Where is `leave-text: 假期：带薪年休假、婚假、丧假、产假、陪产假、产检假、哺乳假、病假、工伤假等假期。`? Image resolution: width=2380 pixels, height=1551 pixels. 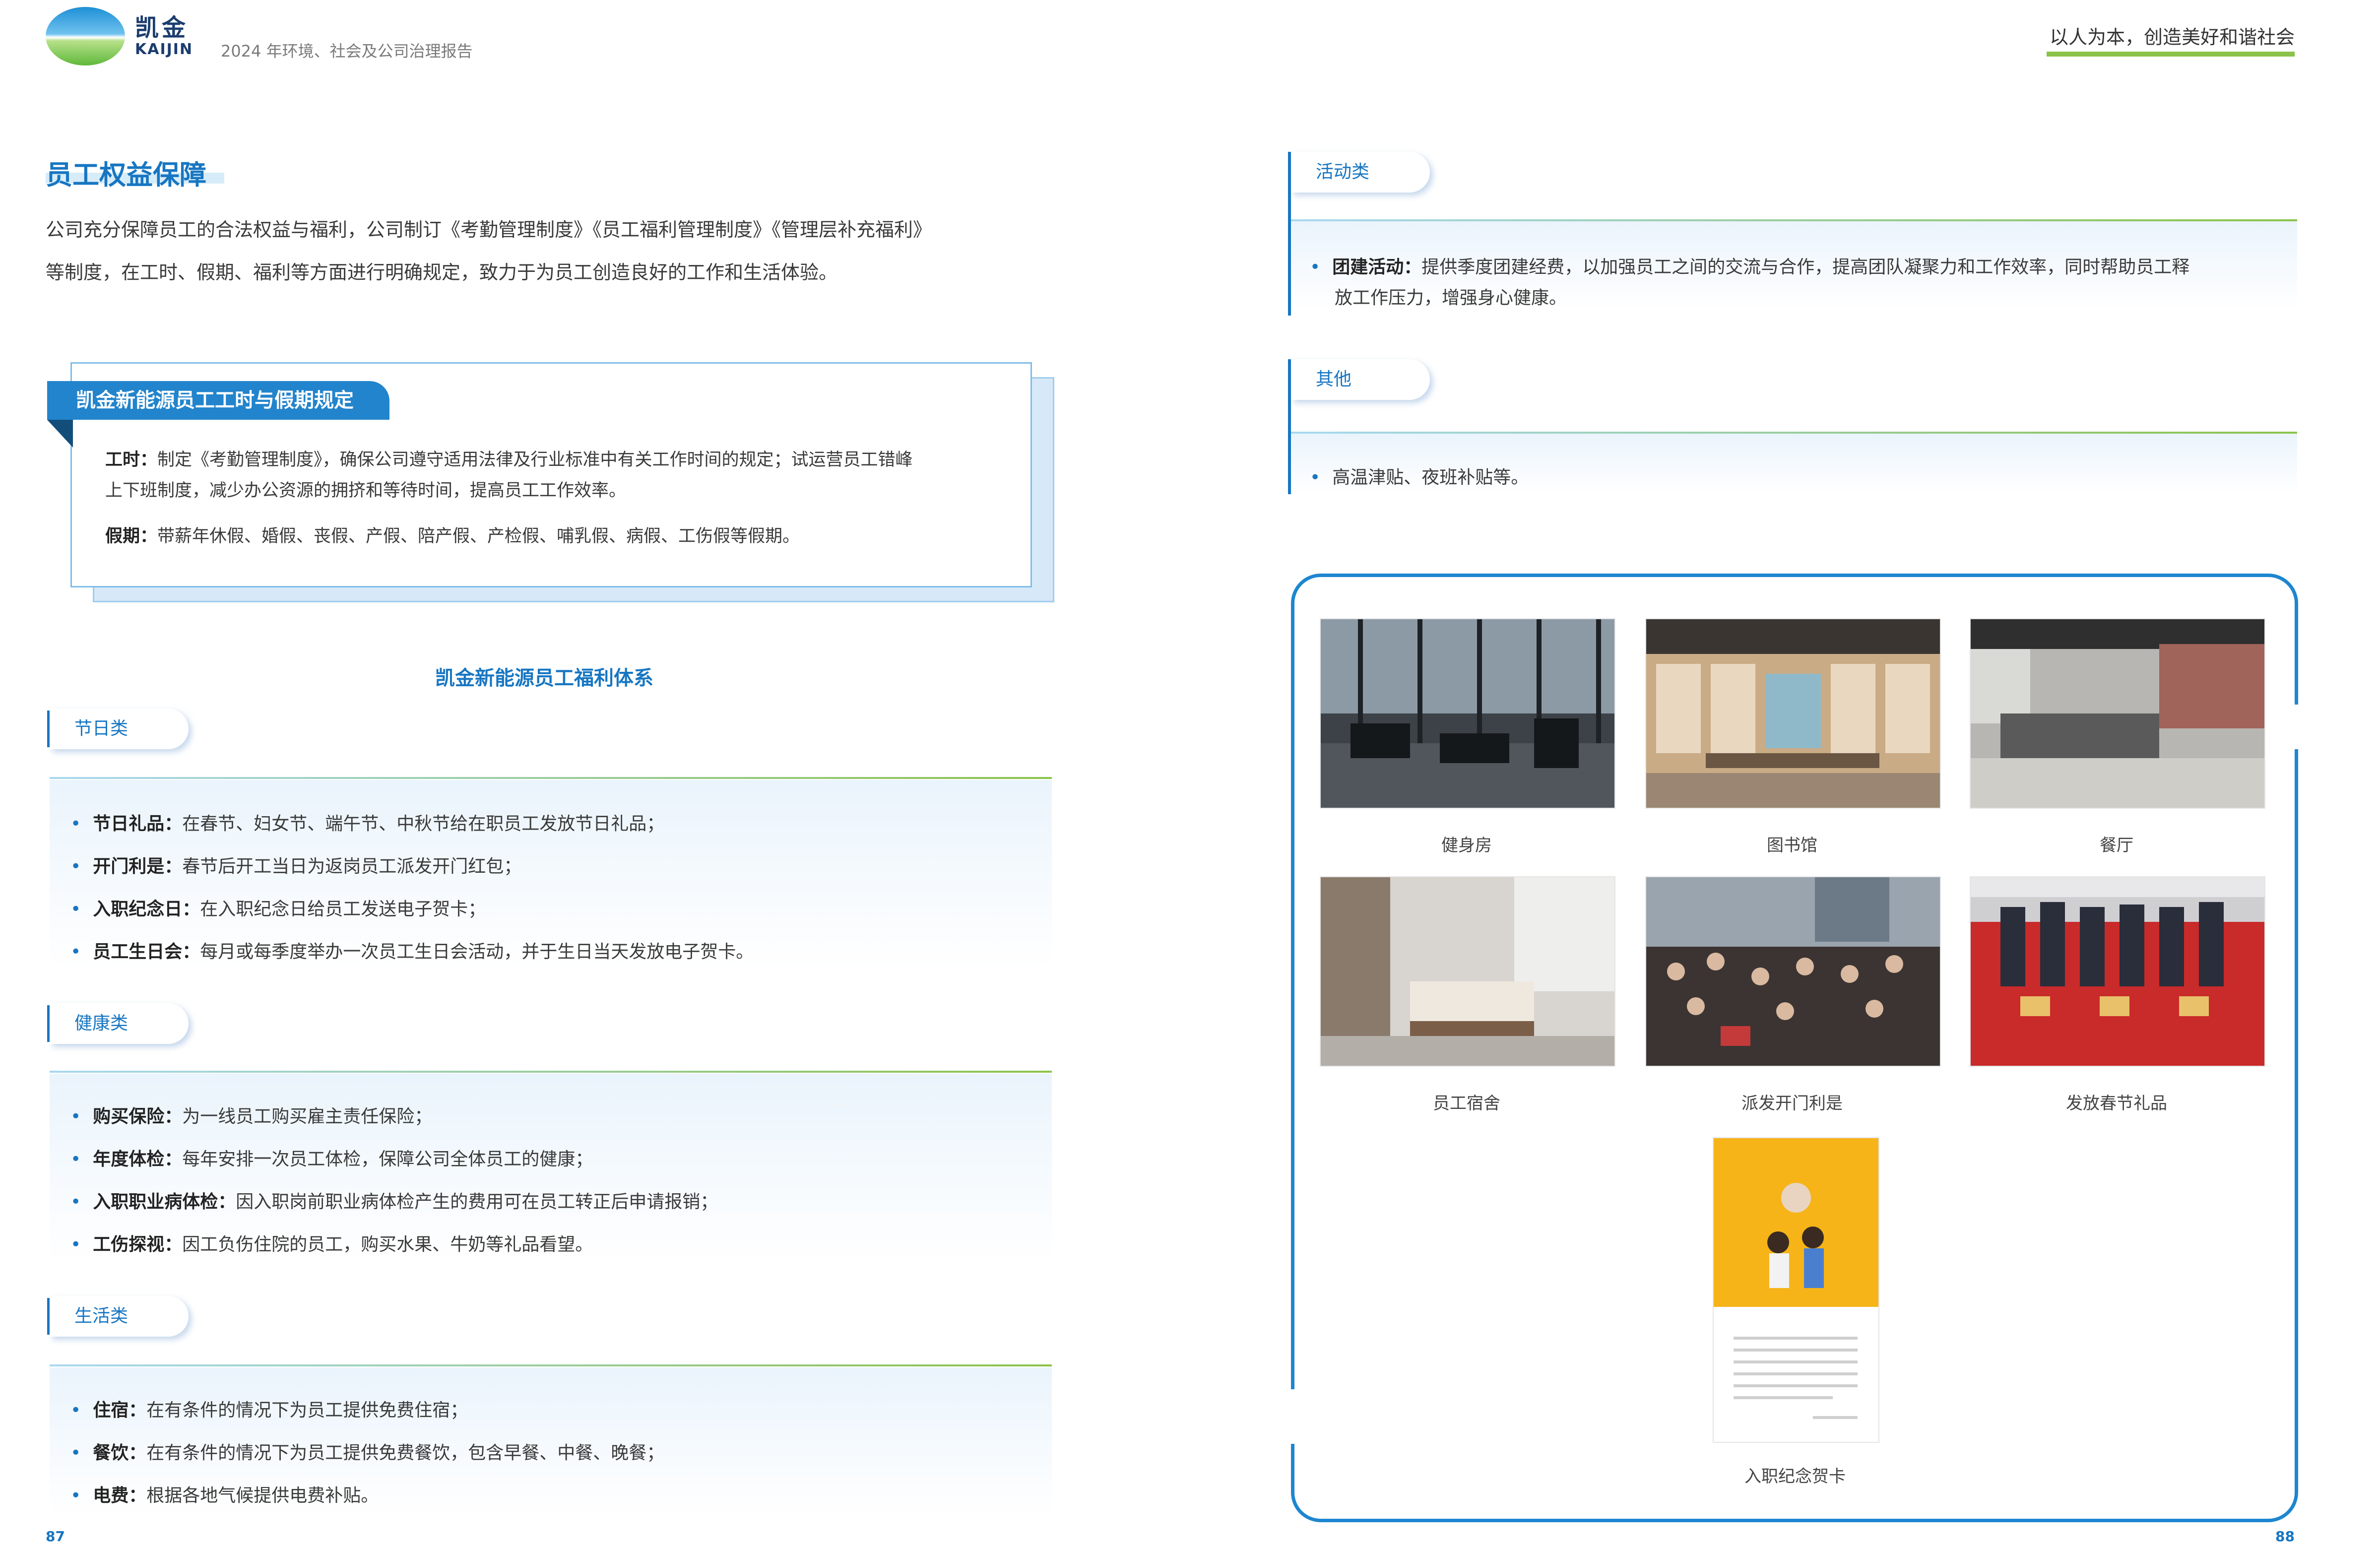
leave-text: 假期：带薪年休假、婚假、丧假、产假、陪产假、产检假、哺乳假、病假、工伤假等假期。 is located at coordinates (556, 536).